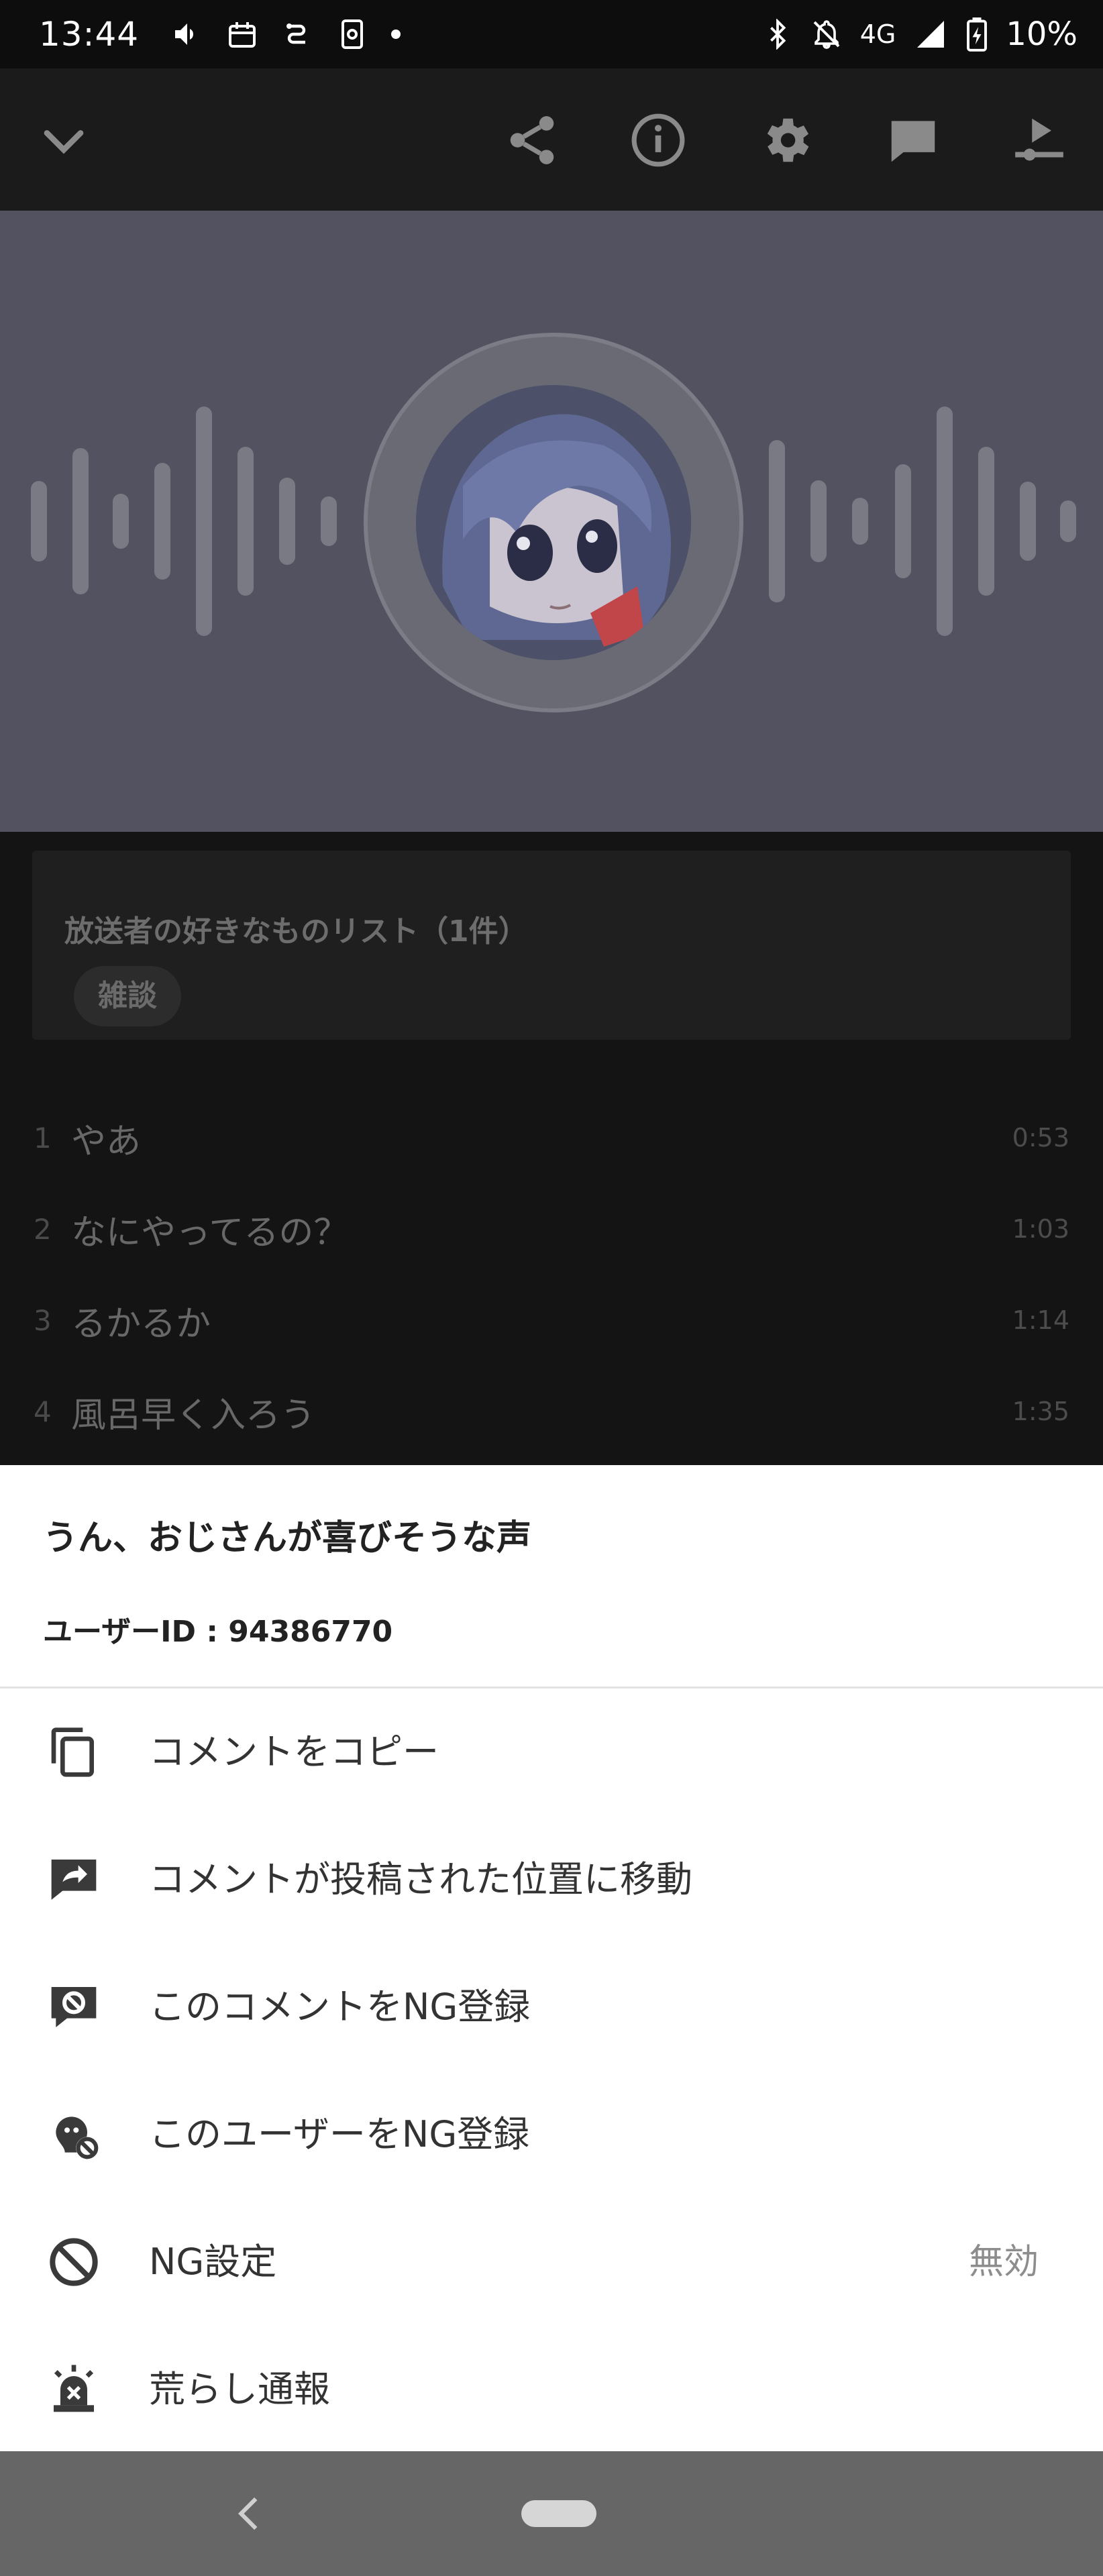 This screenshot has width=1103, height=2576. Describe the element at coordinates (551, 2262) in the screenshot. I see `menu-ng-settings: NG設定 無効` at that location.